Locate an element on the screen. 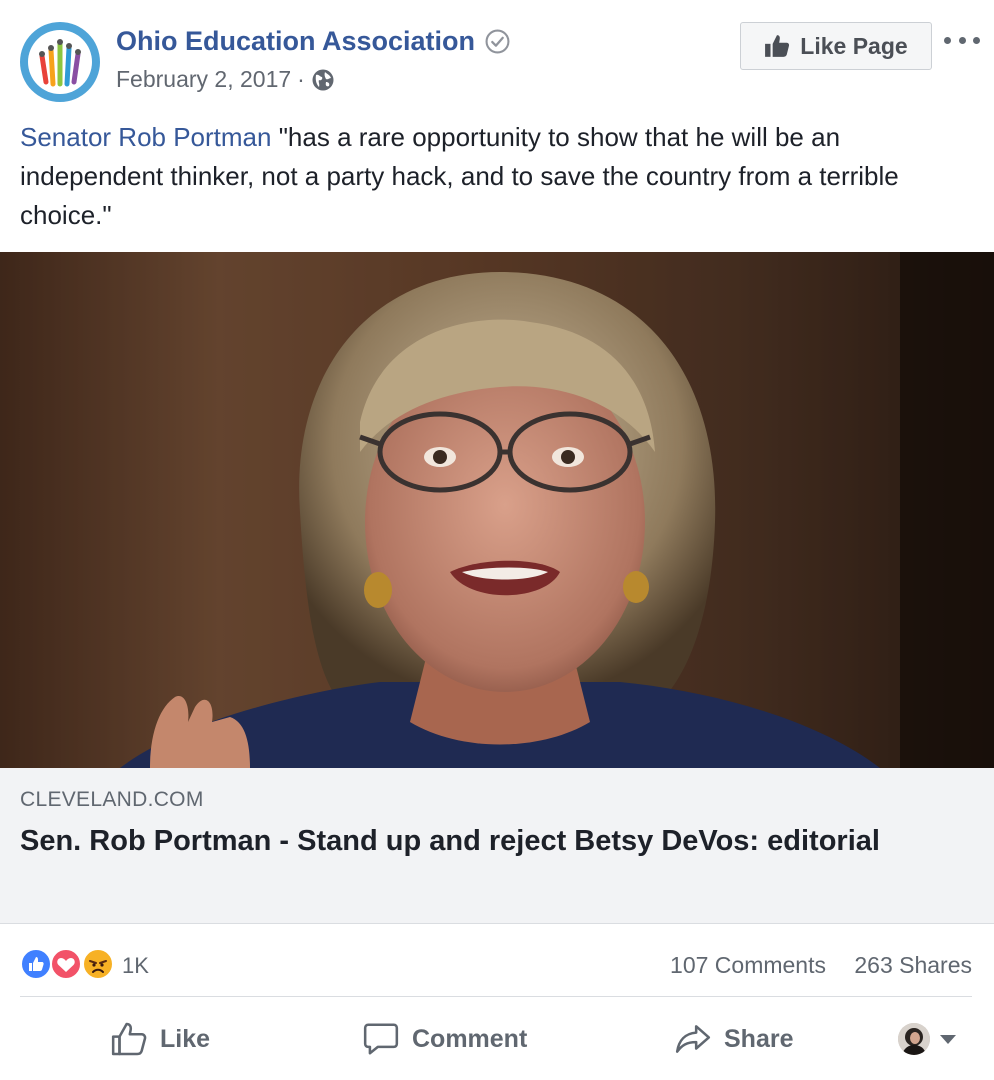 The image size is (994, 1080). angry-reaction-icon is located at coordinates (98, 964).